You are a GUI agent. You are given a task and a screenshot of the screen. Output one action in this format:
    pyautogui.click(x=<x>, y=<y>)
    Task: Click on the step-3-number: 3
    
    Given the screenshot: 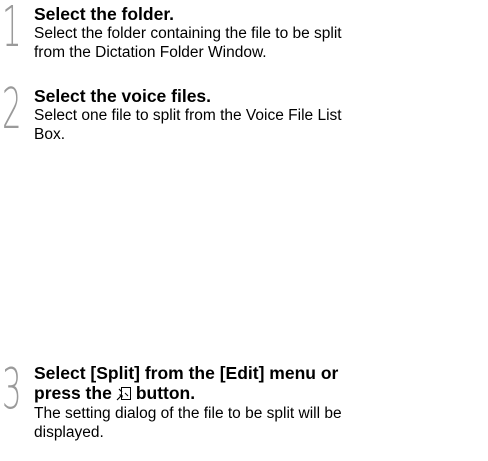 What is the action you would take?
    pyautogui.click(x=12, y=389)
    